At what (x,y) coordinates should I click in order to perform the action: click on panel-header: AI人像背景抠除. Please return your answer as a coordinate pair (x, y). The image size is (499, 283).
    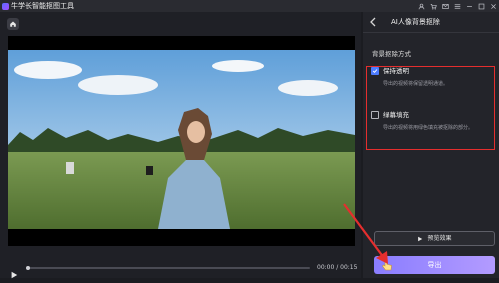
    Looking at the image, I should click on (431, 22).